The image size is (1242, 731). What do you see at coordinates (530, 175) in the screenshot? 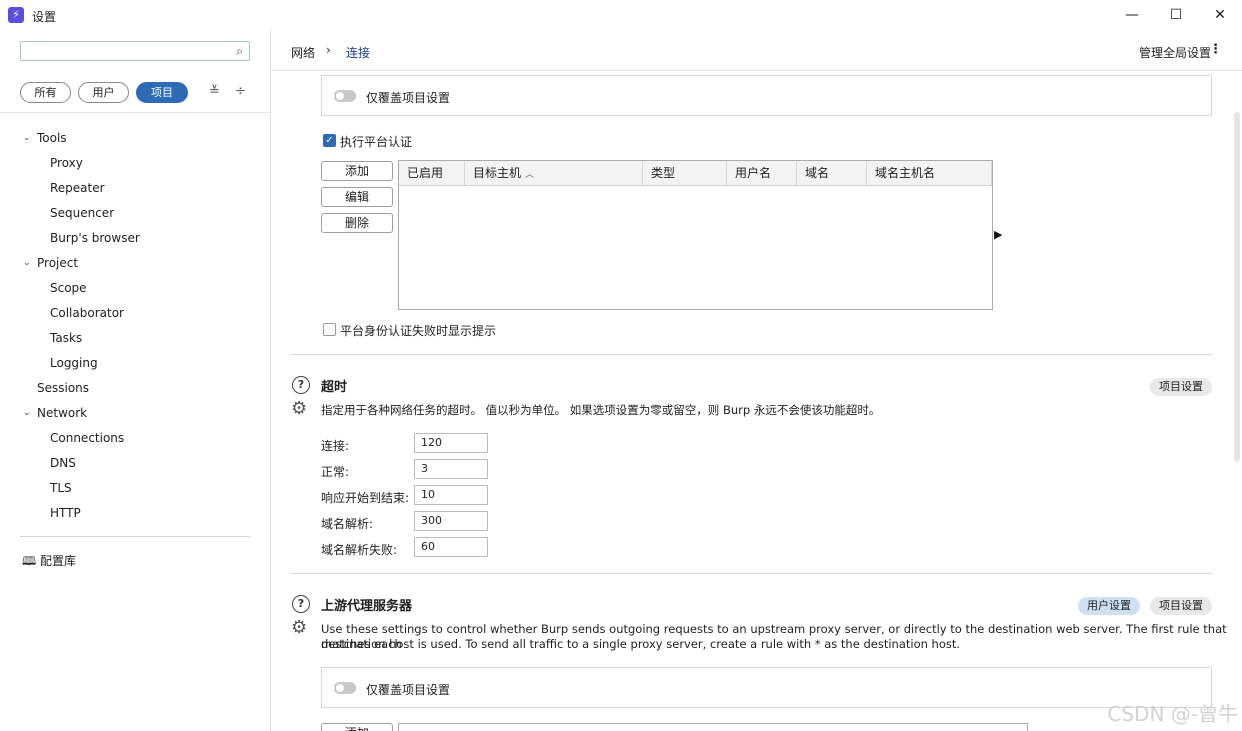
I see `sort-ascending-icon: ︿` at bounding box center [530, 175].